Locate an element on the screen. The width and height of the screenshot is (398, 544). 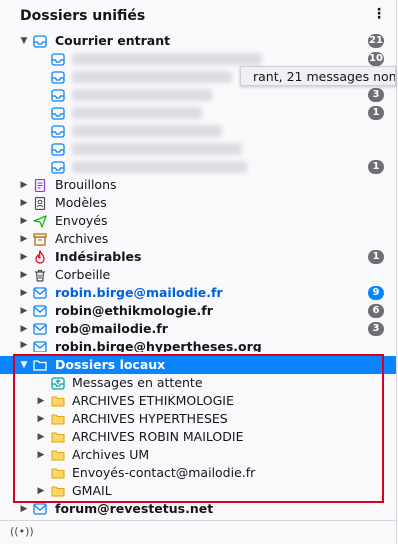
tooltip: rant, 21 messages non is located at coordinates (318, 76).